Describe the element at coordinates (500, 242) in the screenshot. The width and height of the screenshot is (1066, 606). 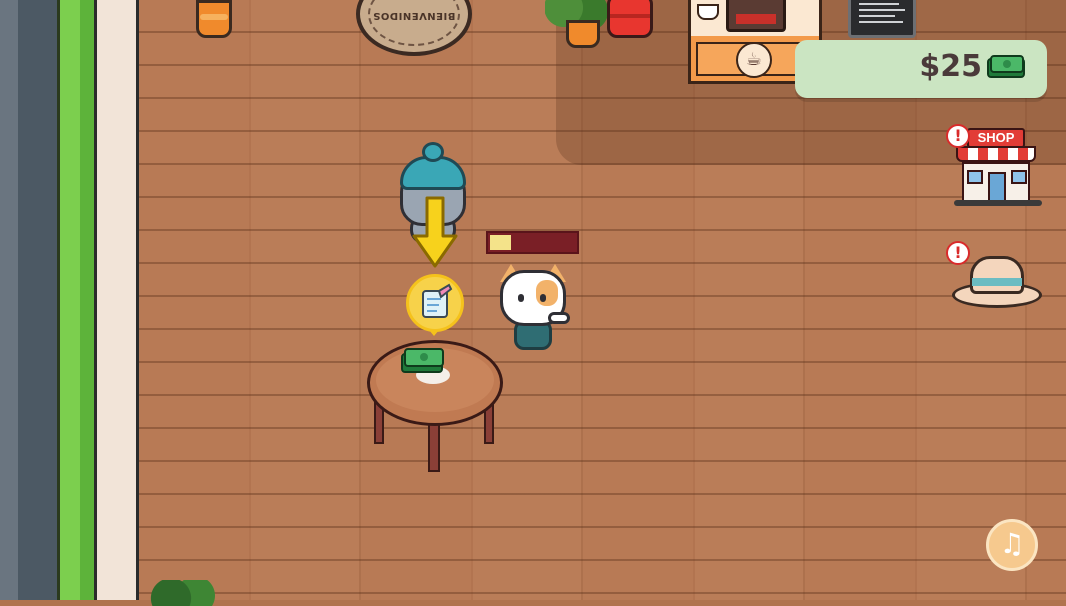
I see `service-progress-fill` at that location.